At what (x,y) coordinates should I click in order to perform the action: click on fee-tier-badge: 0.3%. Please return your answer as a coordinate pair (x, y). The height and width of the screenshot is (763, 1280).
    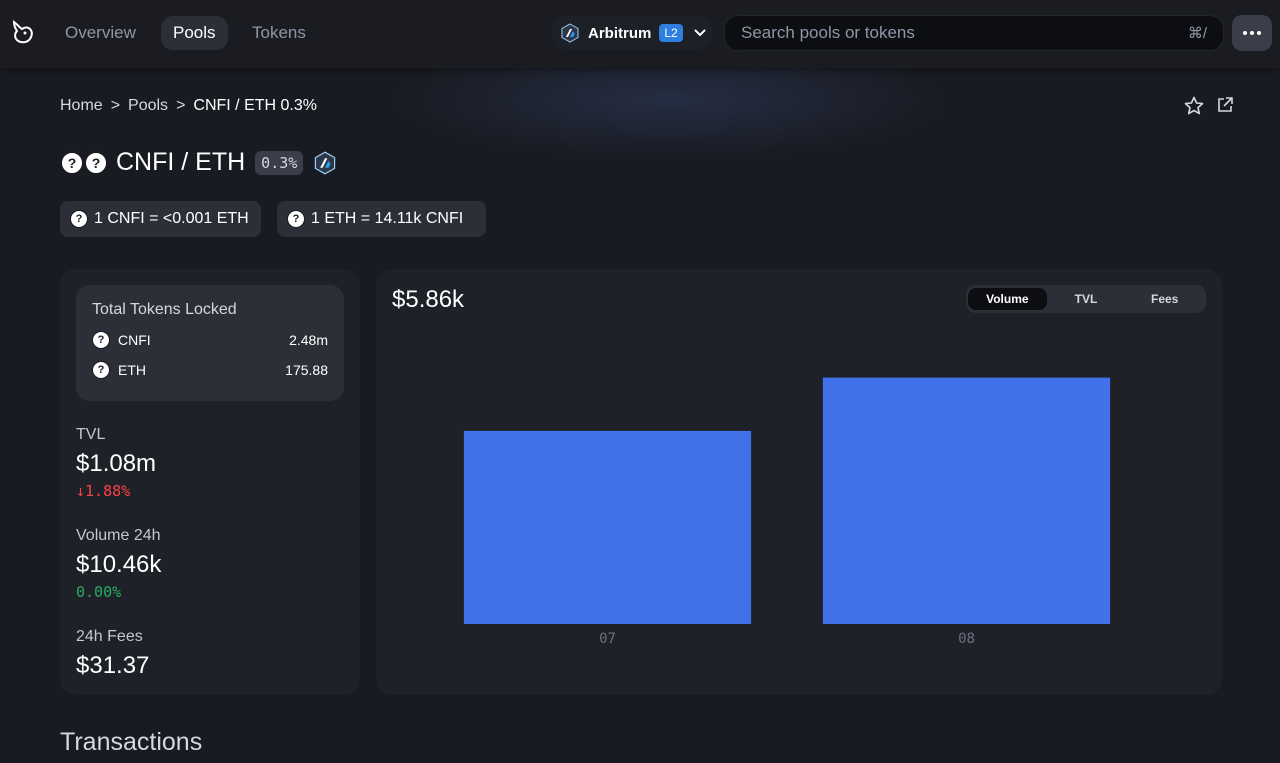
    Looking at the image, I should click on (279, 162).